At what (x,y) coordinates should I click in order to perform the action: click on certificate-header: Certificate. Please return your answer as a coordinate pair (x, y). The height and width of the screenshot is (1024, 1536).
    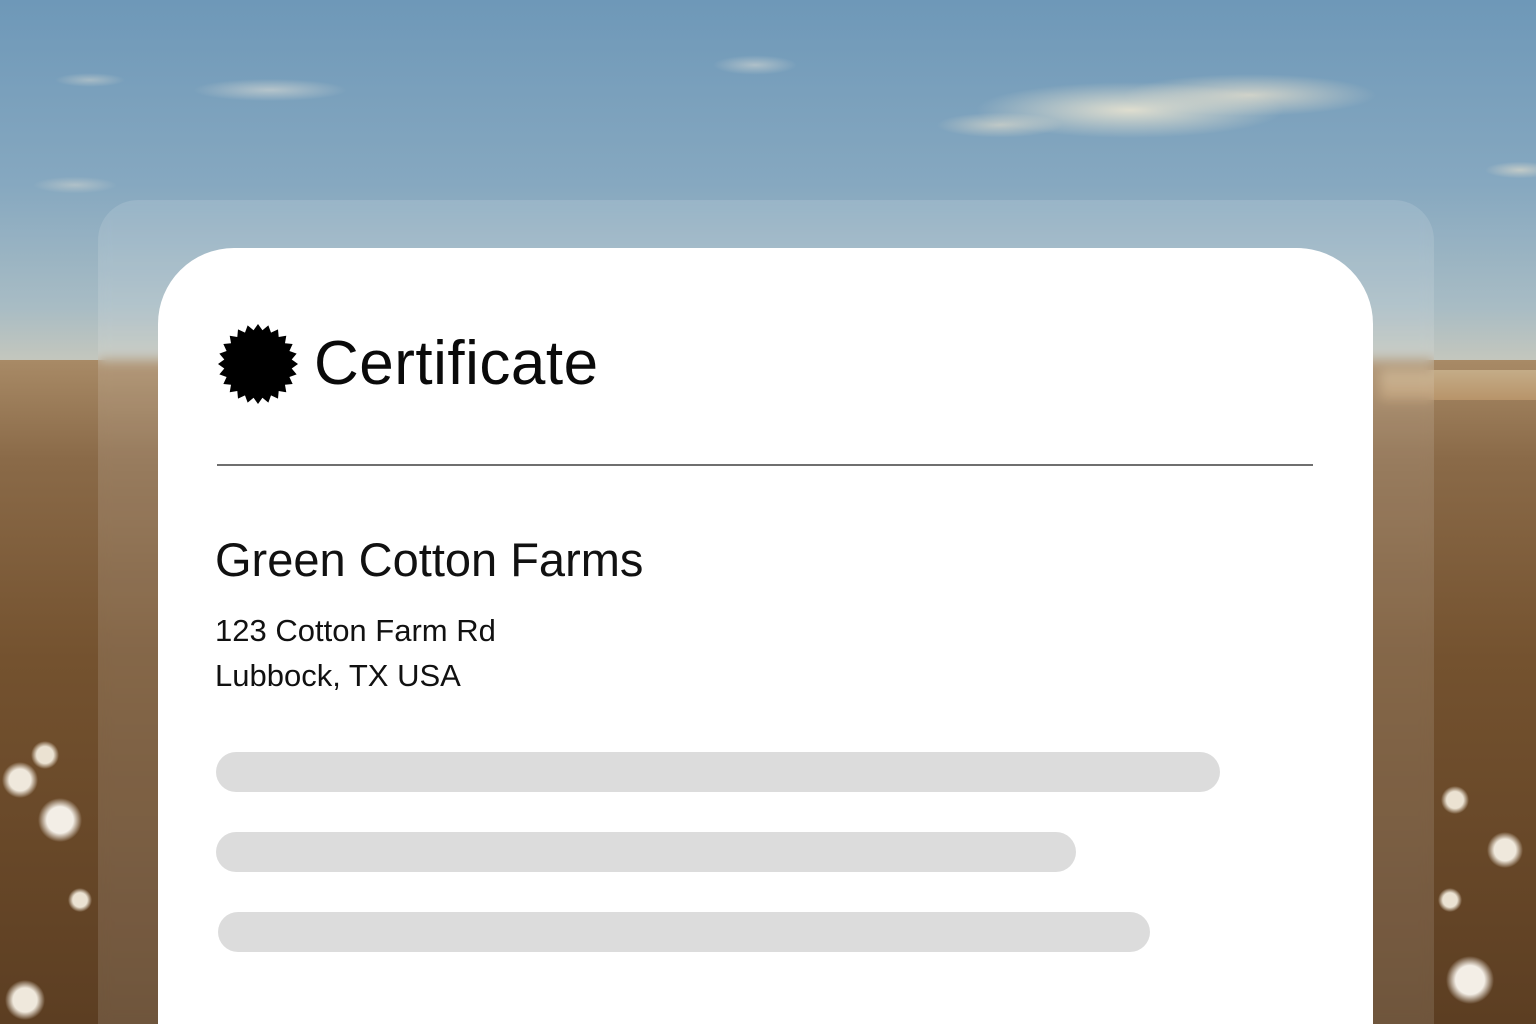
    Looking at the image, I should click on (407, 364).